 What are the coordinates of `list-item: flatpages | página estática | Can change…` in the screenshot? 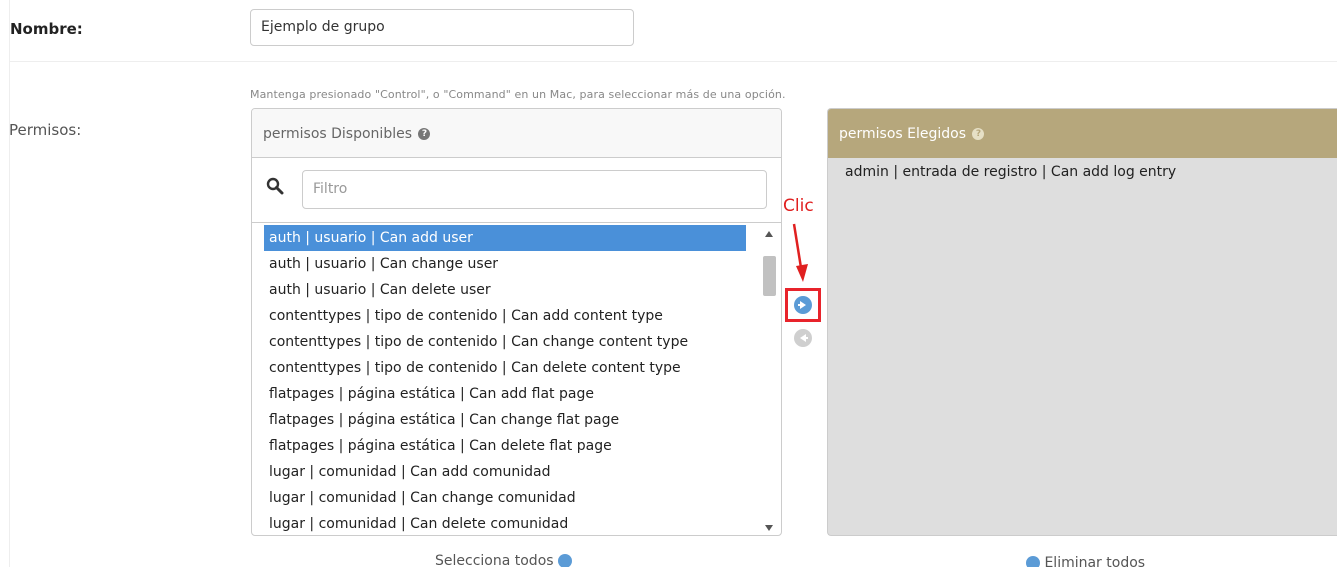 It's located at (505, 420).